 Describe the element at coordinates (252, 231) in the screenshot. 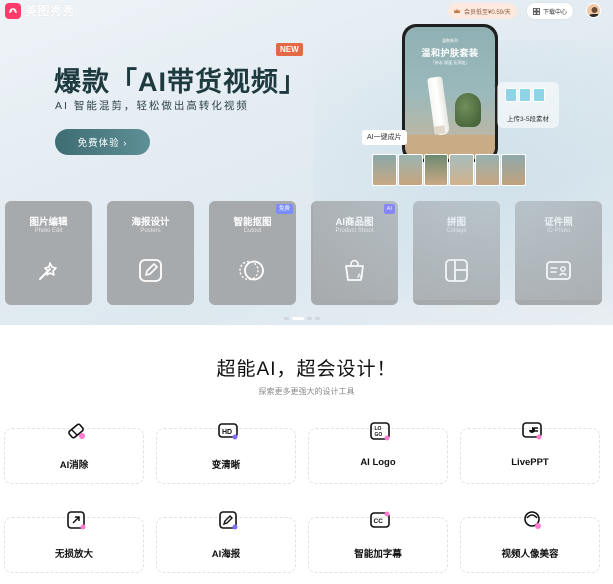

I see `tool-card-subtitle: Cutout` at that location.